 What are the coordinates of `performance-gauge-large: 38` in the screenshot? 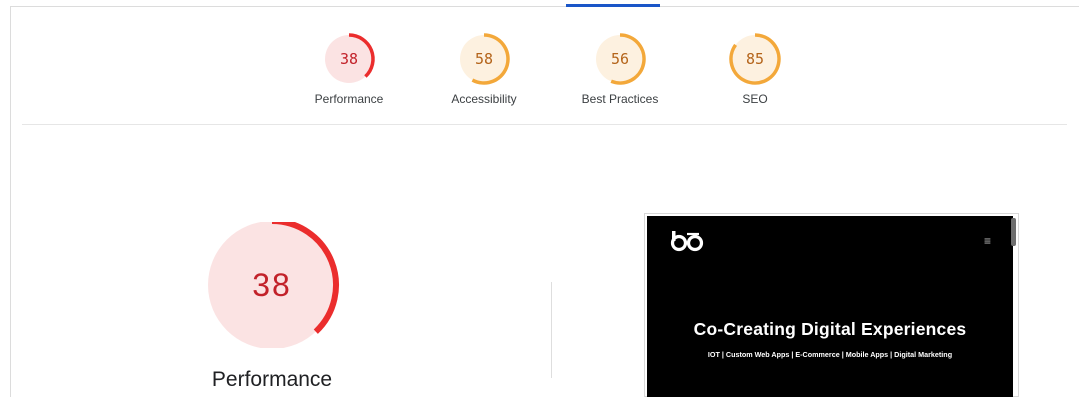 It's located at (273, 285).